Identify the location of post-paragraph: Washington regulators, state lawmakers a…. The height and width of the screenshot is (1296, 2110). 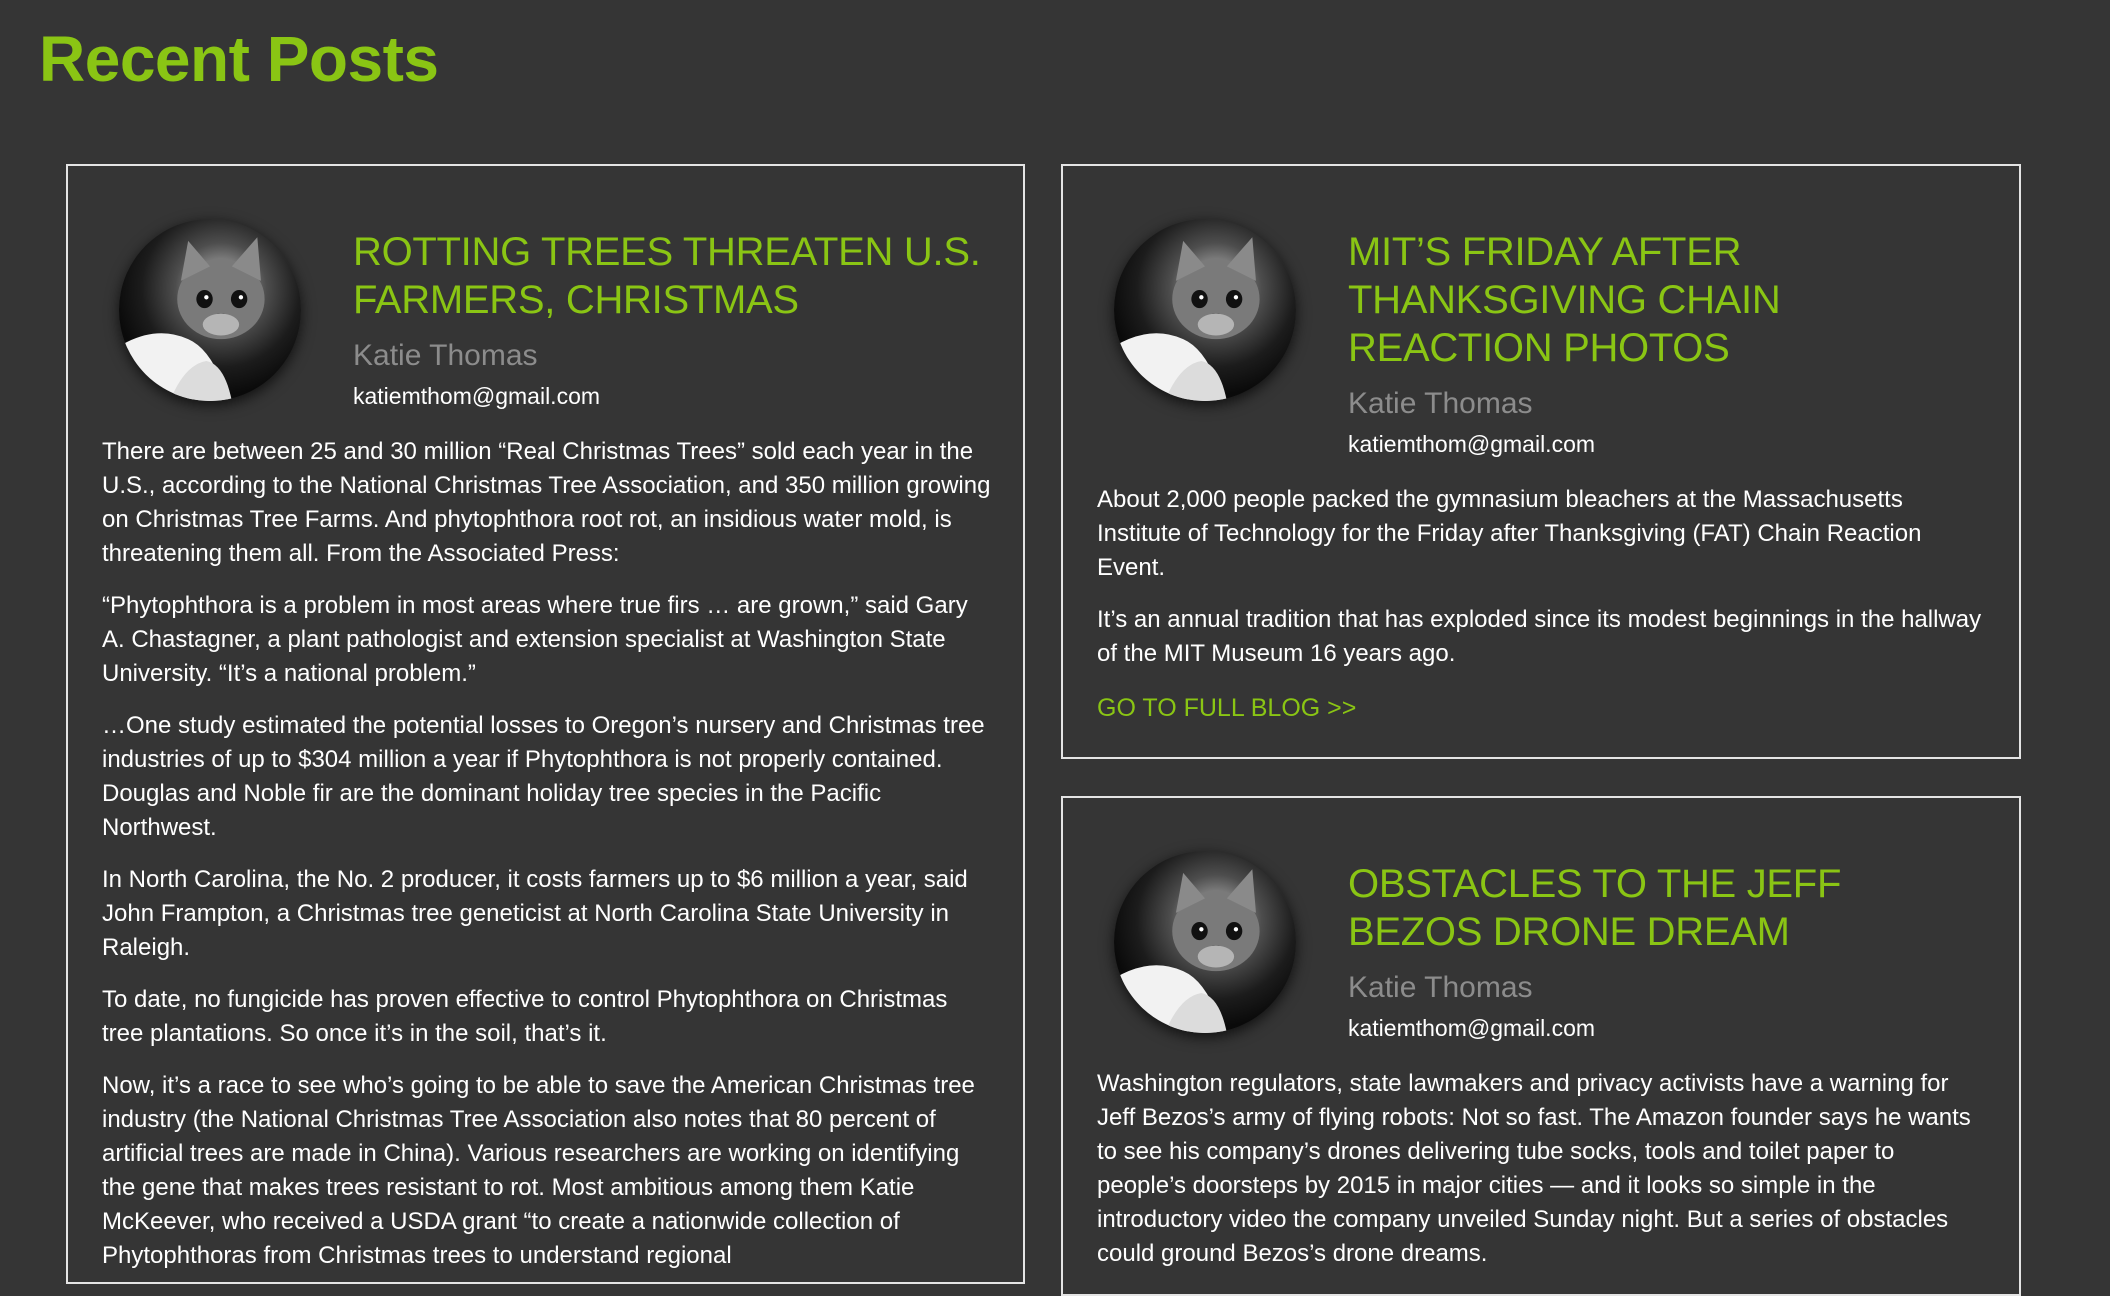
(1534, 1168).